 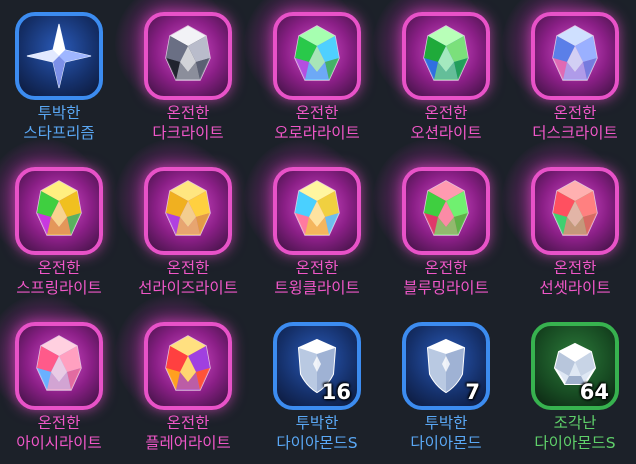 I want to click on inventory-item: 온전한 선라이즈라이트, so click(x=186, y=222).